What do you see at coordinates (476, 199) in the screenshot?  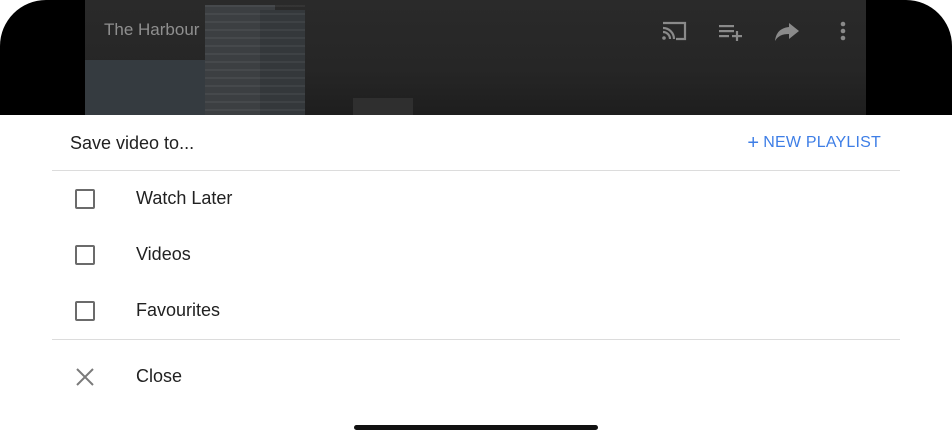 I see `playlist-row-watch-later: Watch Later` at bounding box center [476, 199].